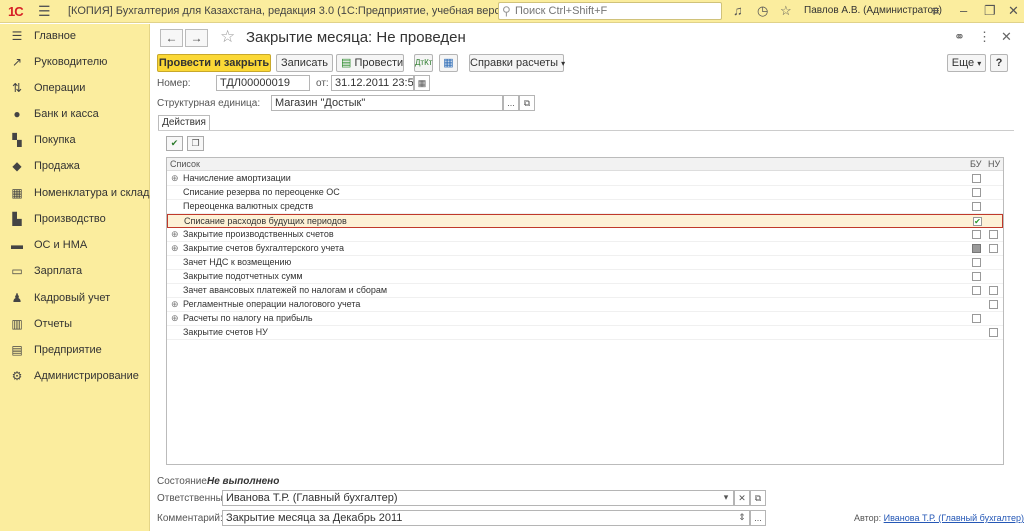 The image size is (1024, 531). I want to click on sidebar-item-reports: ▥ Отчеты, so click(75, 324).